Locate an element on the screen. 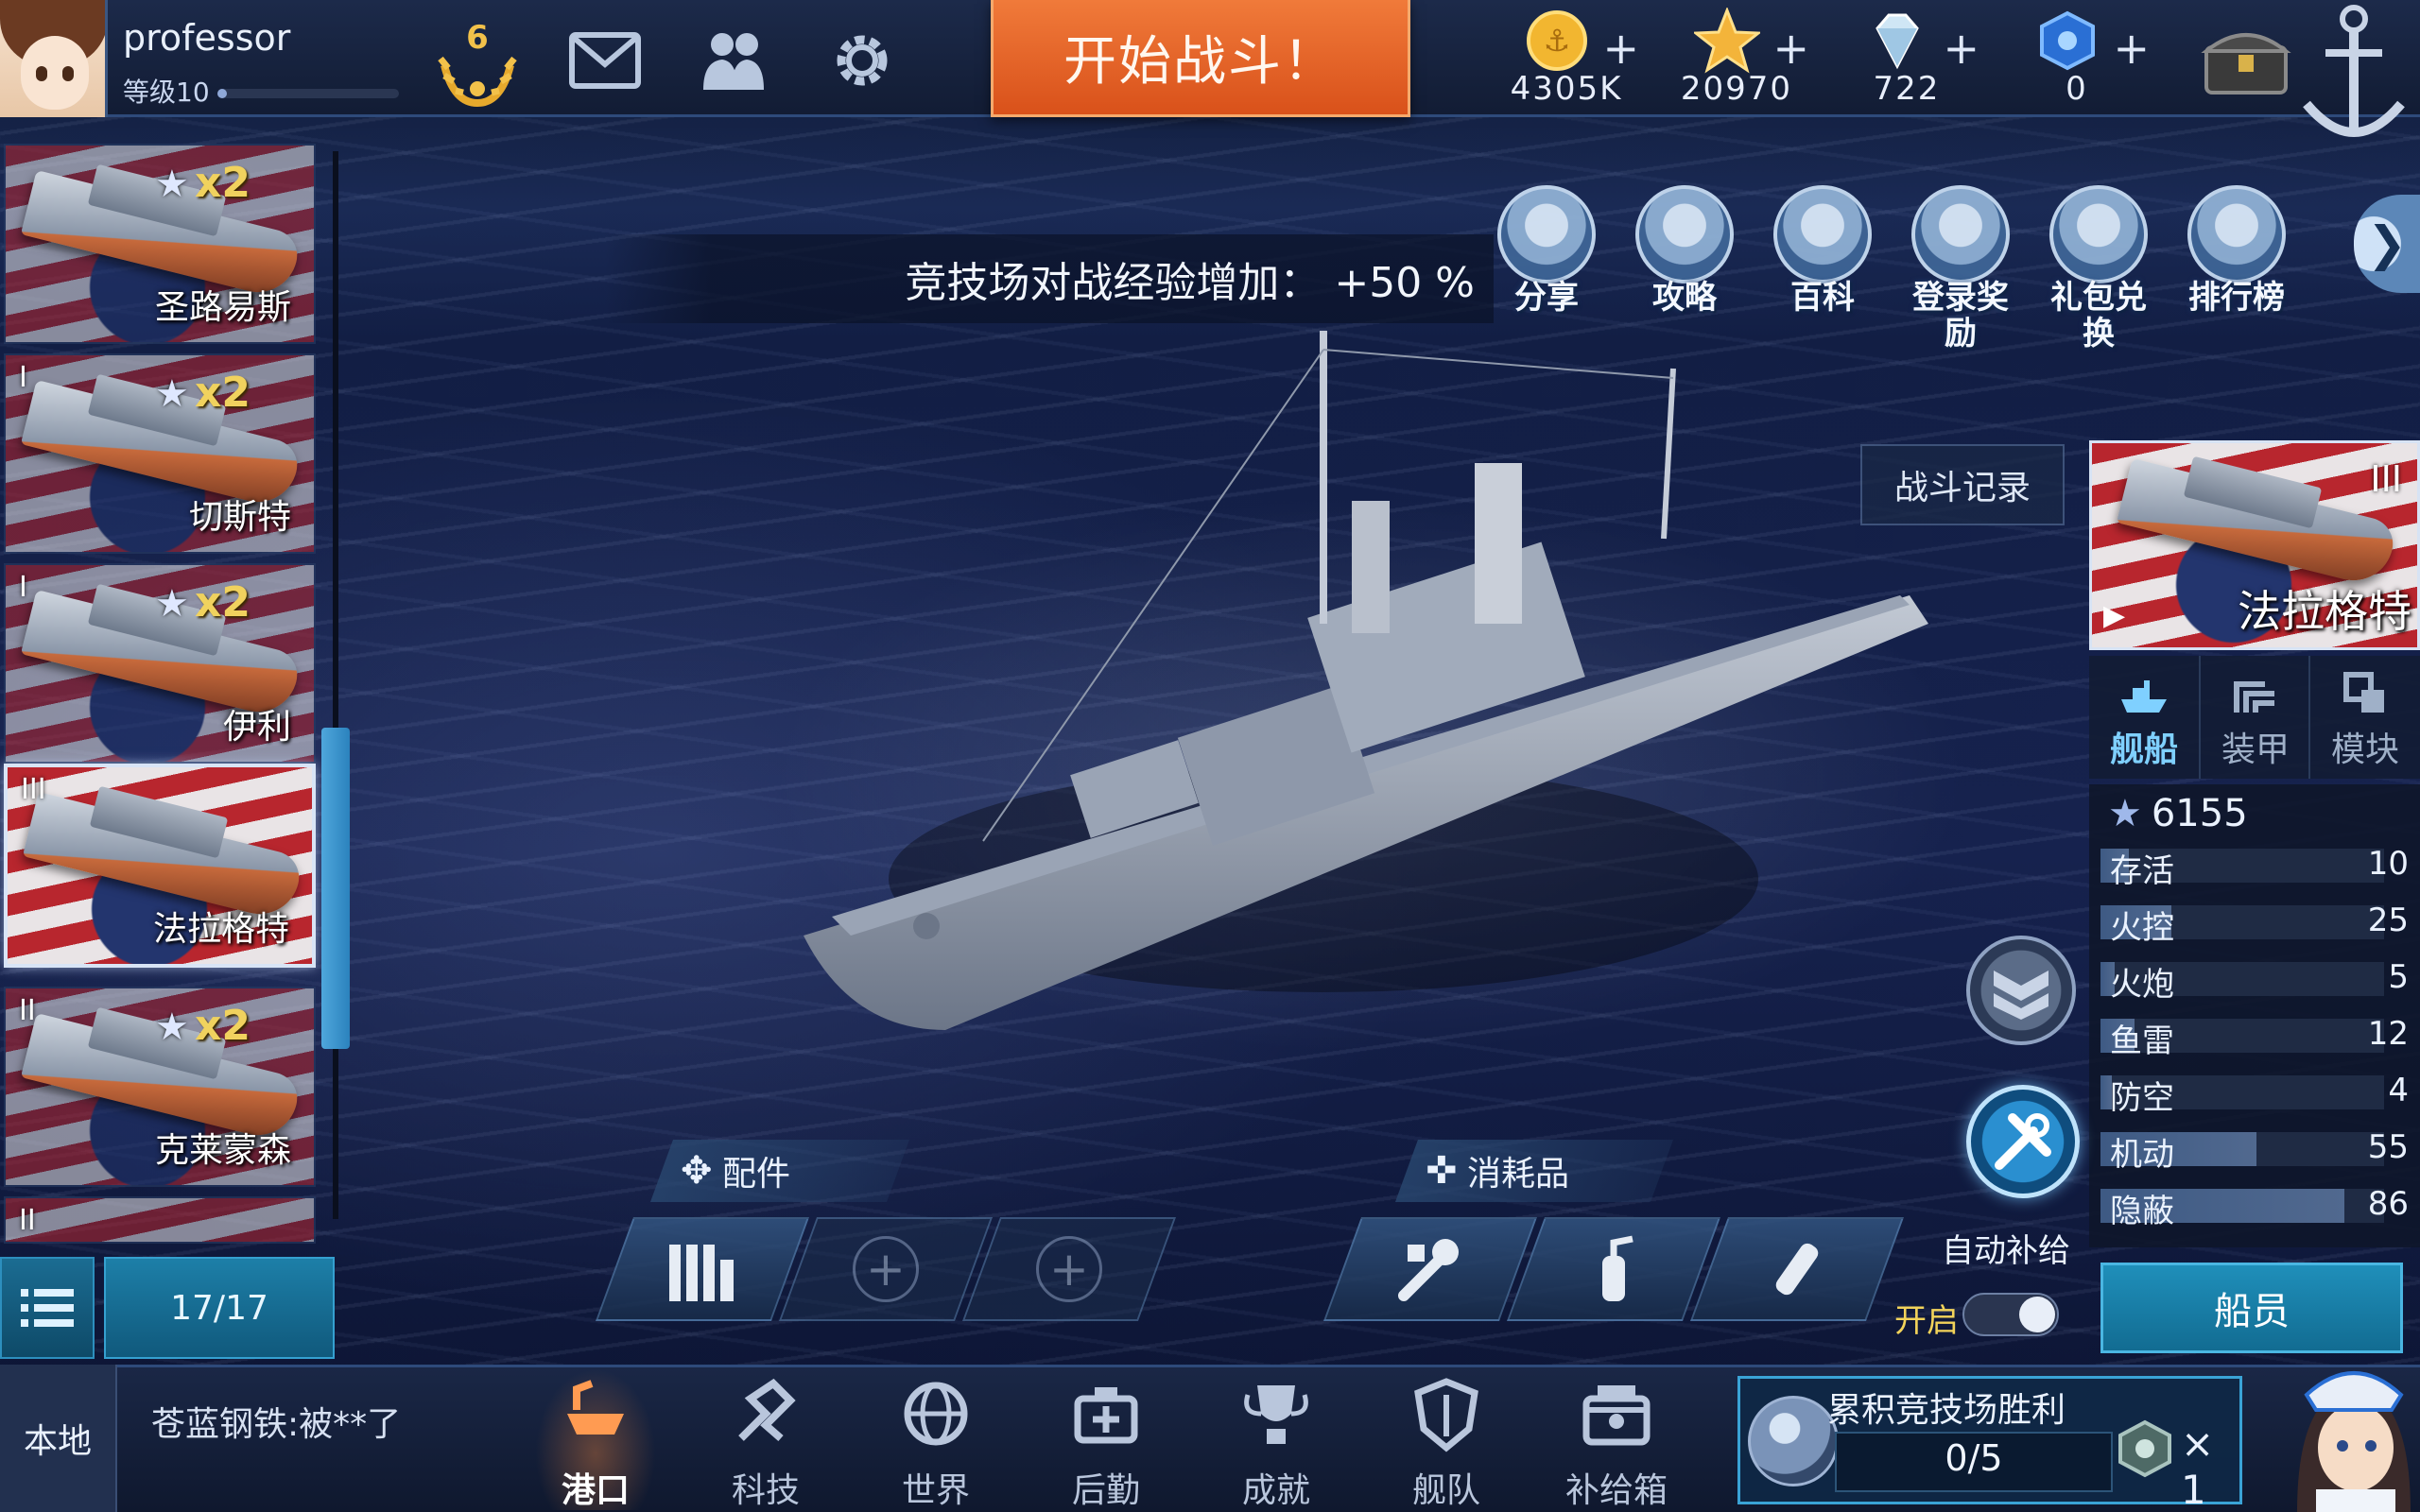  equipment-slot-3: + is located at coordinates (1069, 1269).